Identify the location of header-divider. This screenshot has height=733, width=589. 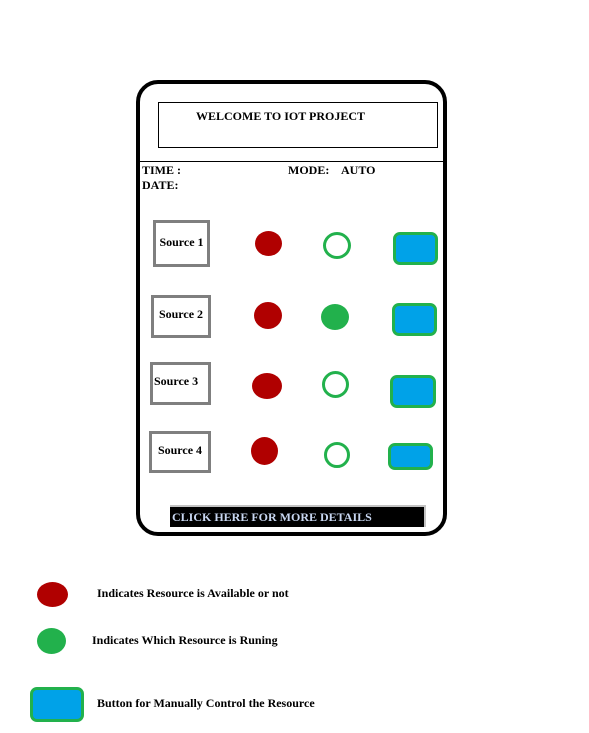
(291, 161).